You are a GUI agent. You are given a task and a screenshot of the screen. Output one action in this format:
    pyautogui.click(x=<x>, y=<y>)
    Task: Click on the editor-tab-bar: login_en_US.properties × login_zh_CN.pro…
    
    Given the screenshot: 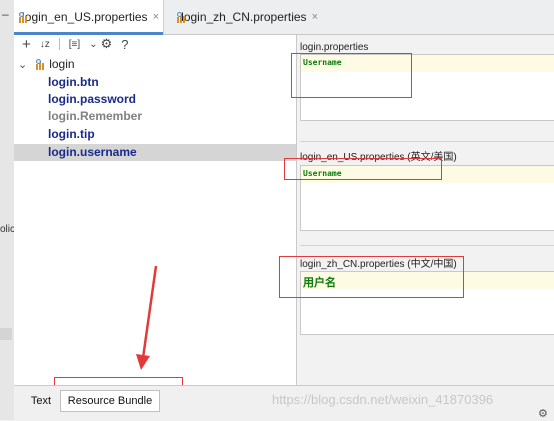 What is the action you would take?
    pyautogui.click(x=284, y=17)
    